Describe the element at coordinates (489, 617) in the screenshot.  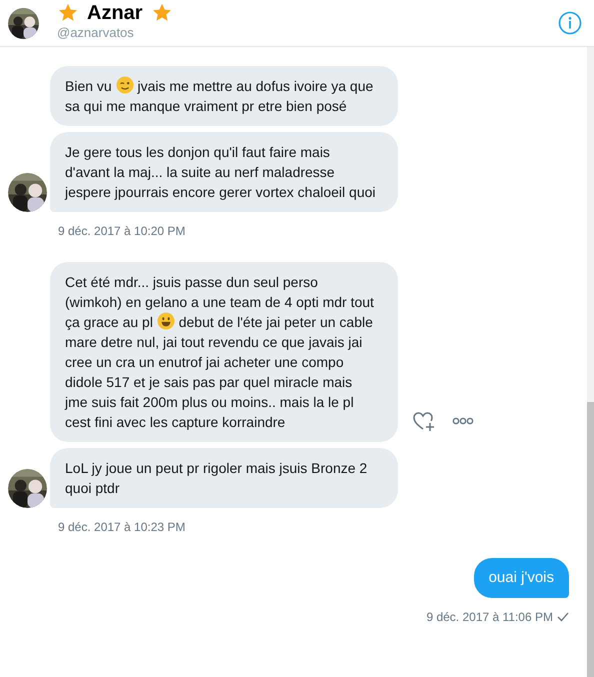
I see `message-timestamp: 9 déc. 2017 à 11:06 PM` at that location.